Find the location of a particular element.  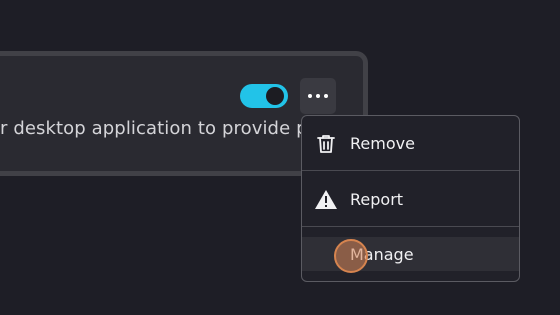

menu-item-label: Report is located at coordinates (377, 199).